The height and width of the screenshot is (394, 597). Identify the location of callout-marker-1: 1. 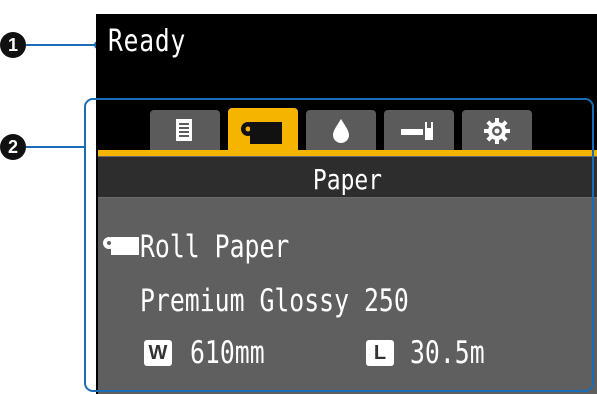
(13, 45).